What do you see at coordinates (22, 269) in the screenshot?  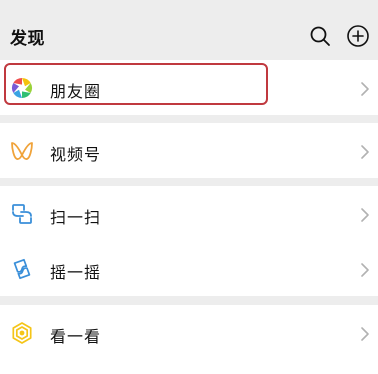 I see `shake-icon` at bounding box center [22, 269].